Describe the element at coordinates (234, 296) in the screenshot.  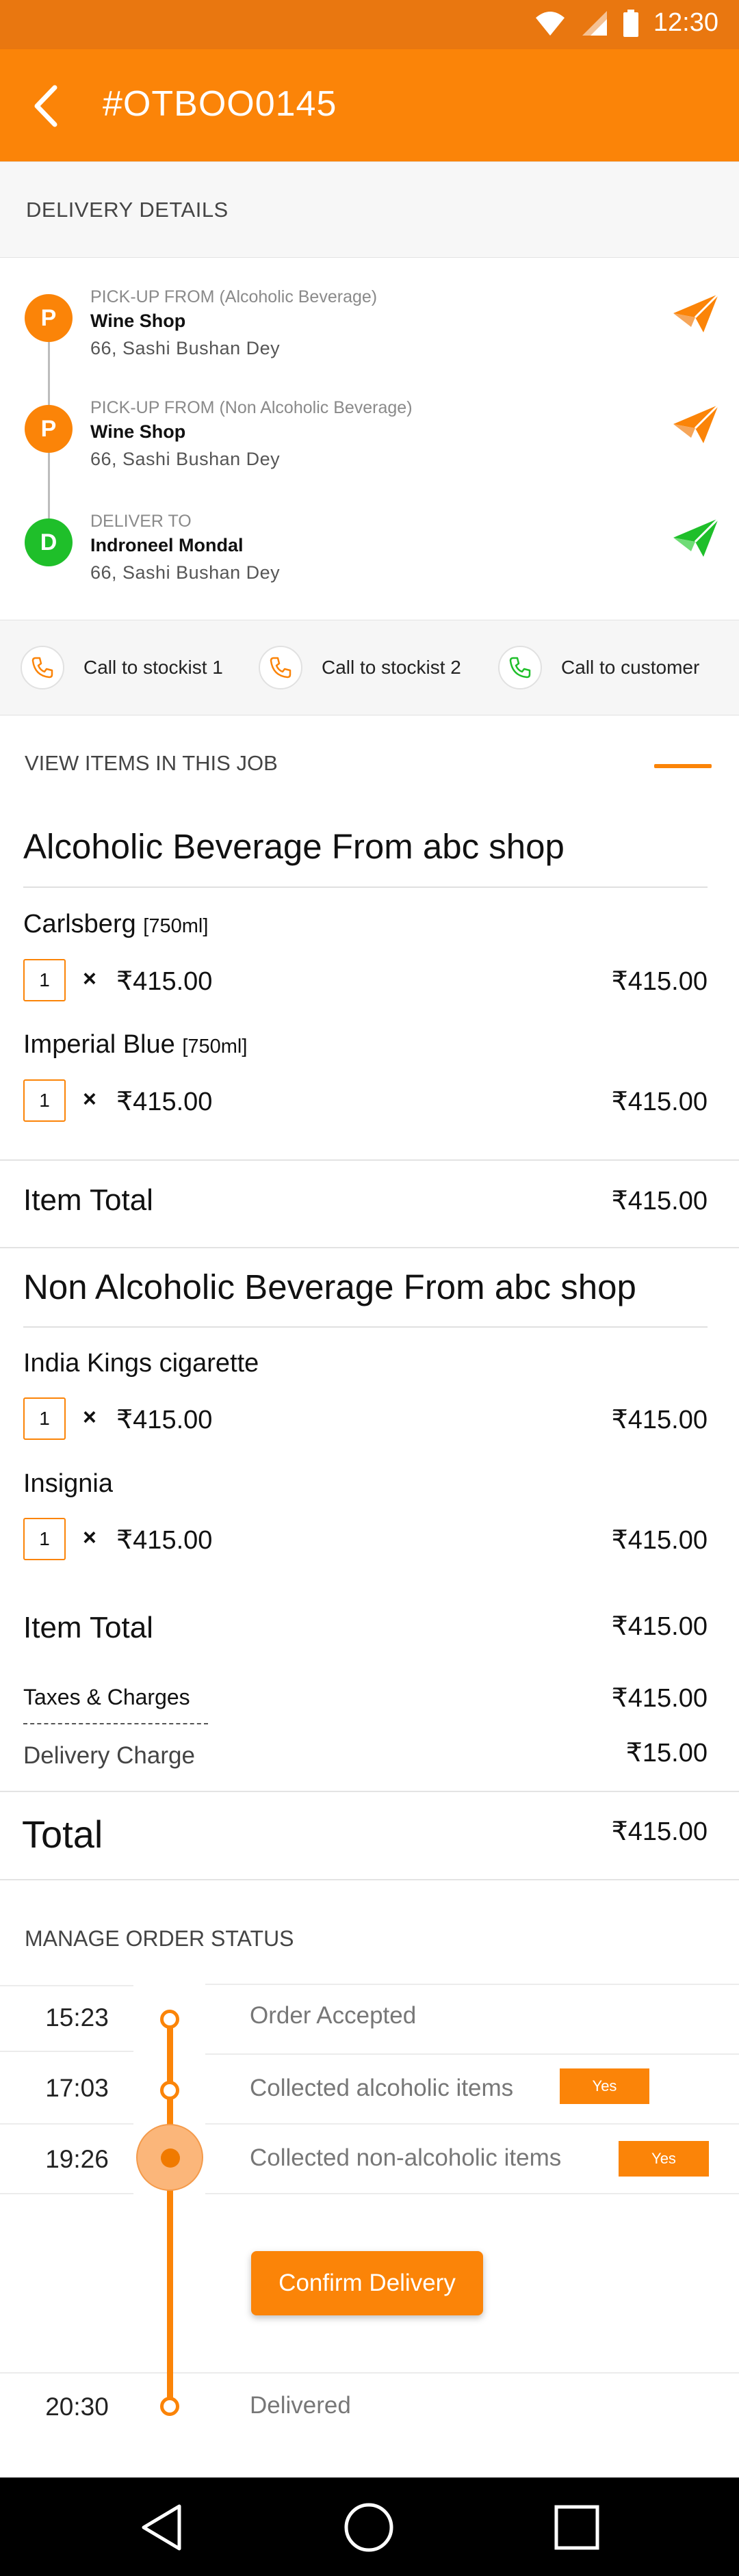
I see `stop-kind: PICK-UP FROM (Alcoholic Beverage)` at that location.